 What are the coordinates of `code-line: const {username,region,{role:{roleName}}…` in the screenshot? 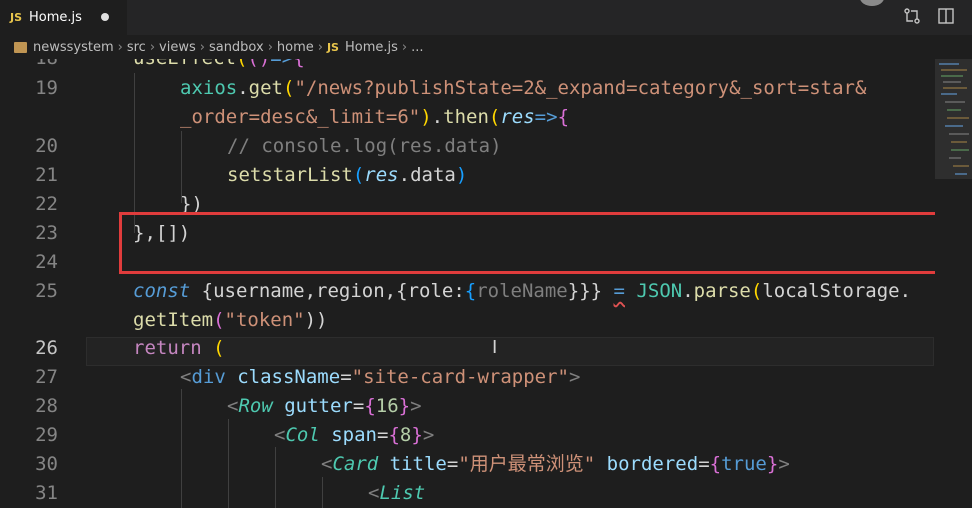 It's located at (522, 291).